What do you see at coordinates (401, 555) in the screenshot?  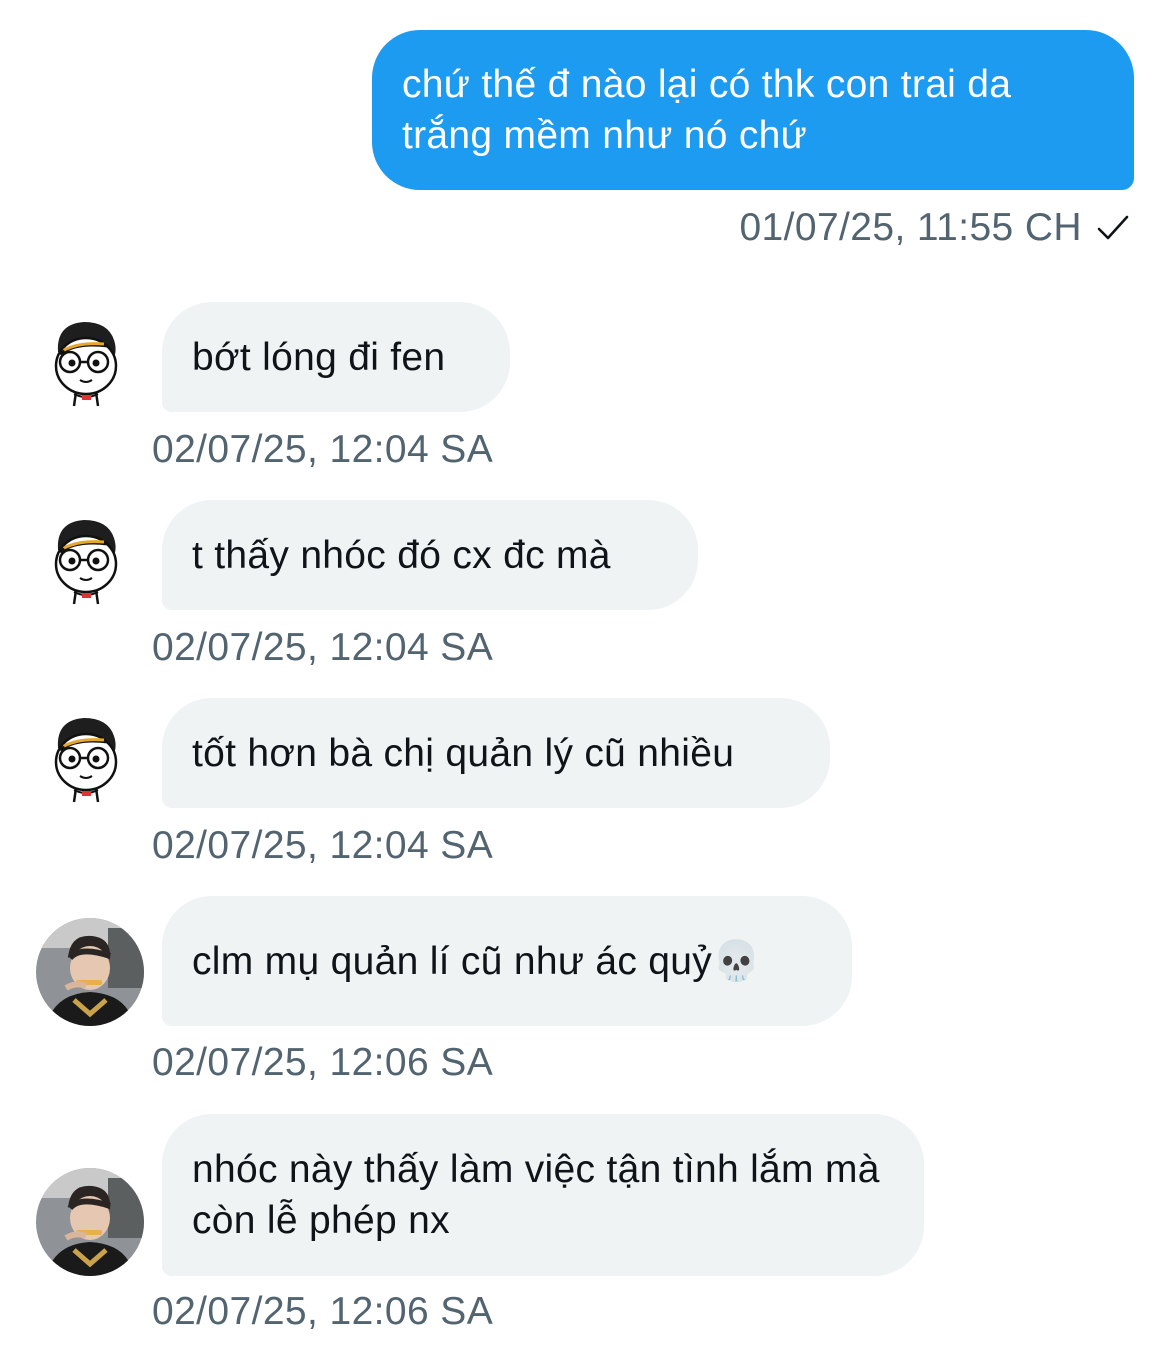 I see `message-text: t thấy nhóc đó cx đc mà` at bounding box center [401, 555].